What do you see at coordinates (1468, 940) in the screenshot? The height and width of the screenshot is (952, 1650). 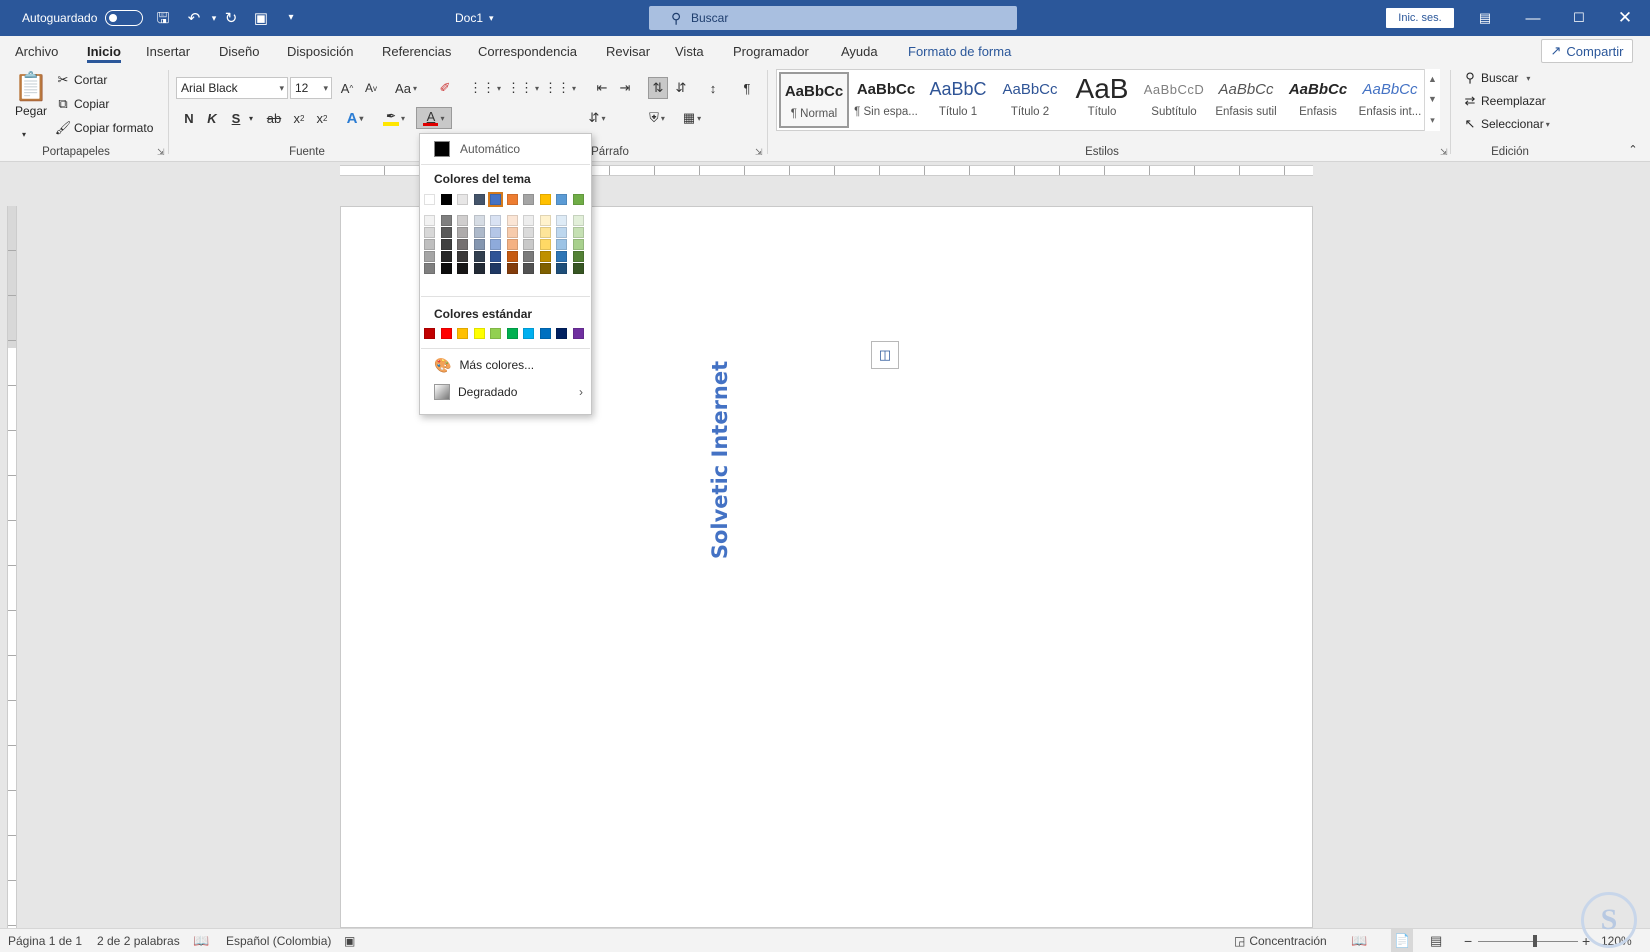 I see `zoom-out-icon: −` at bounding box center [1468, 940].